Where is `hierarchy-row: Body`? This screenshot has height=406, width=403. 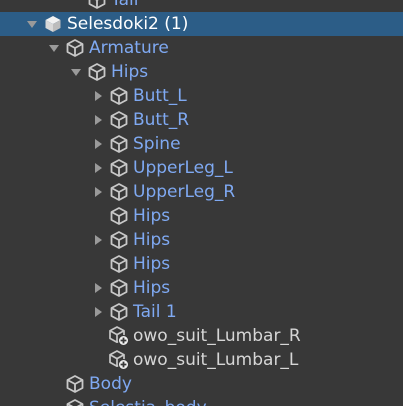
hierarchy-row: Body is located at coordinates (201, 384).